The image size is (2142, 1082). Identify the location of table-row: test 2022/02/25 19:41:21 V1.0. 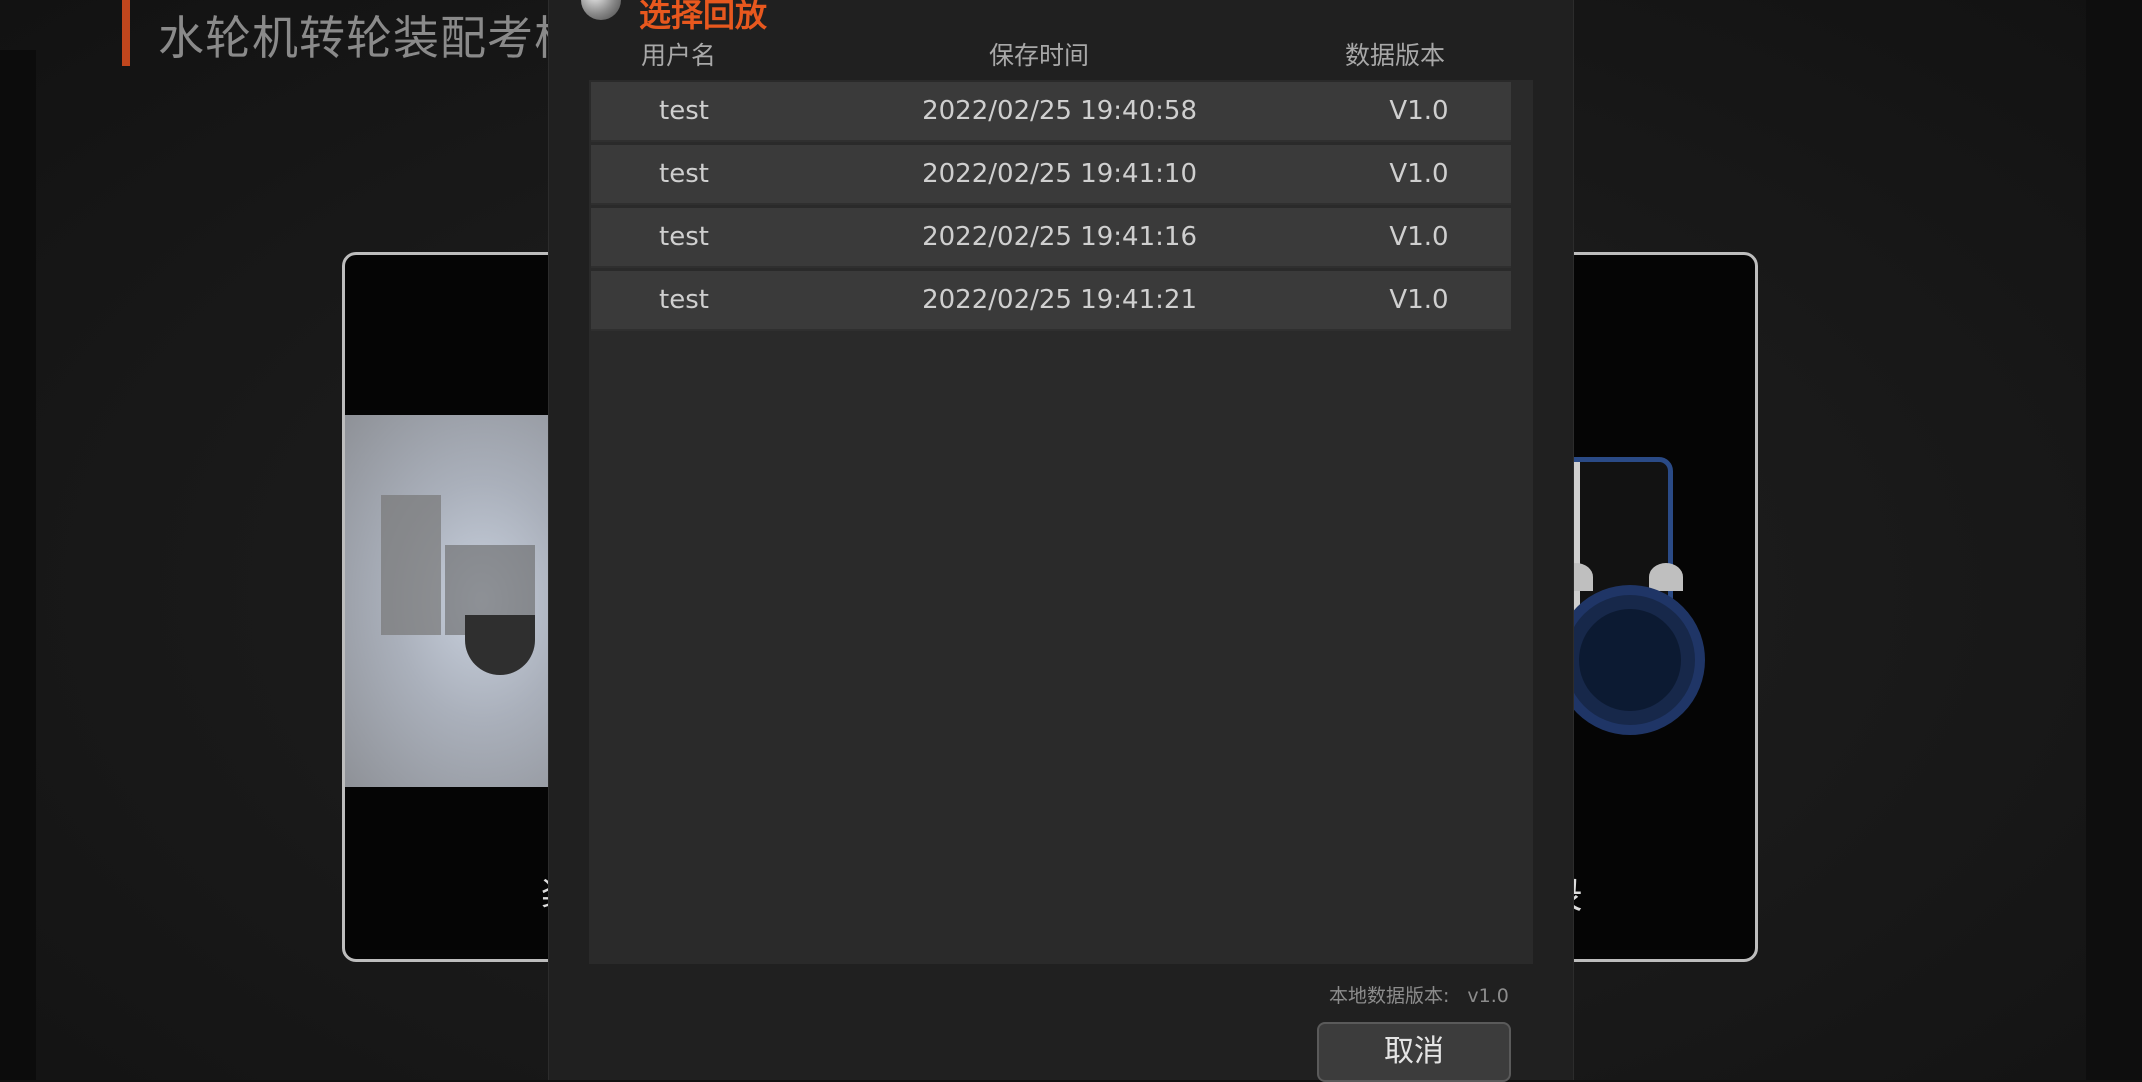
(1051, 301).